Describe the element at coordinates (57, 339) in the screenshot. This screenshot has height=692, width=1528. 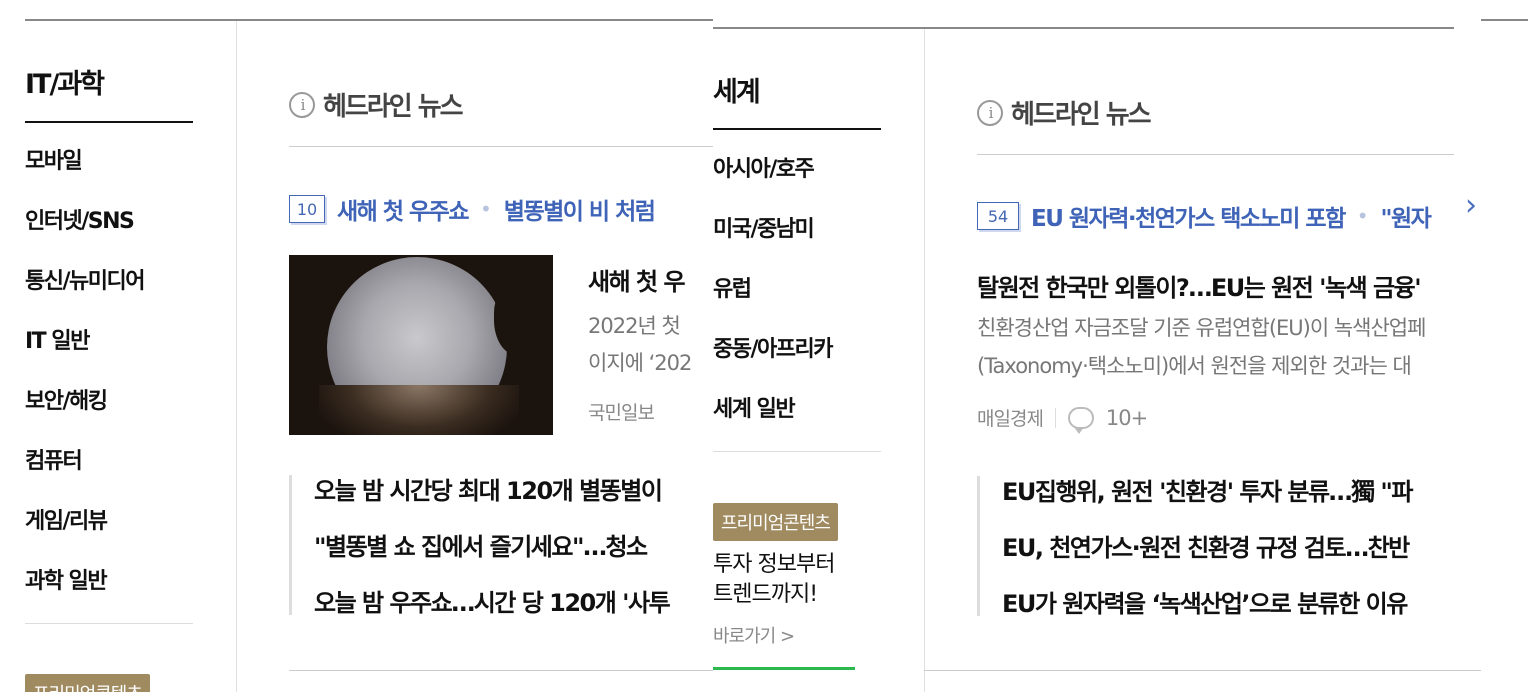
I see `menu-item-it-general: IT 일반` at that location.